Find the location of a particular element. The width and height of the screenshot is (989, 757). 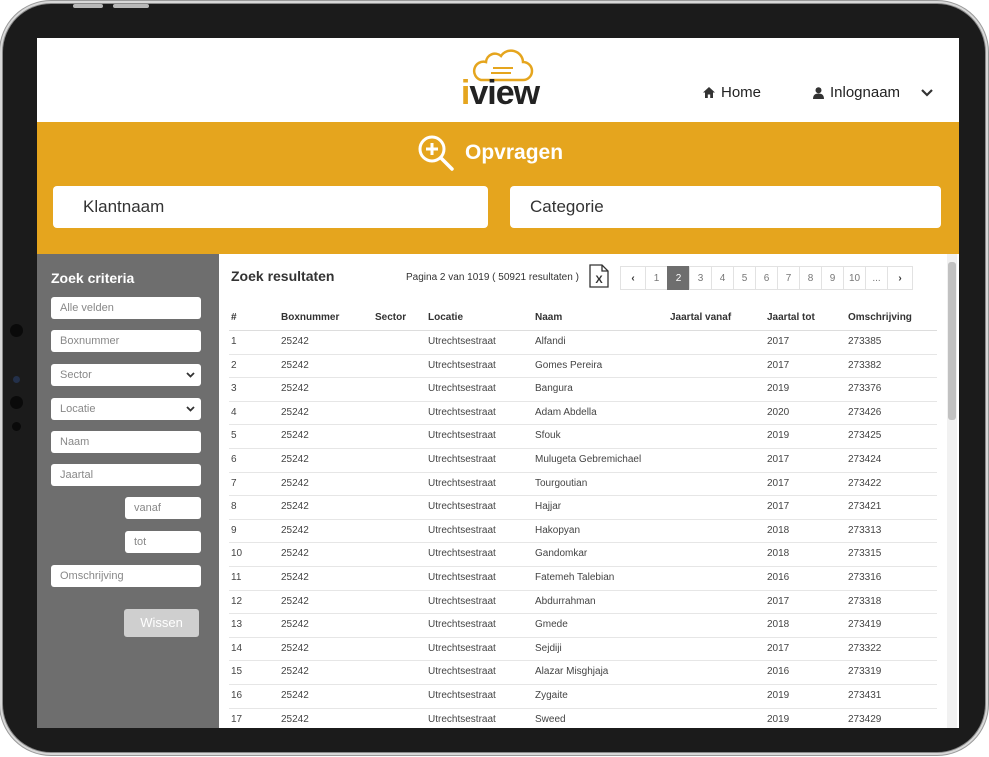

table-cell: 9 is located at coordinates (234, 530).